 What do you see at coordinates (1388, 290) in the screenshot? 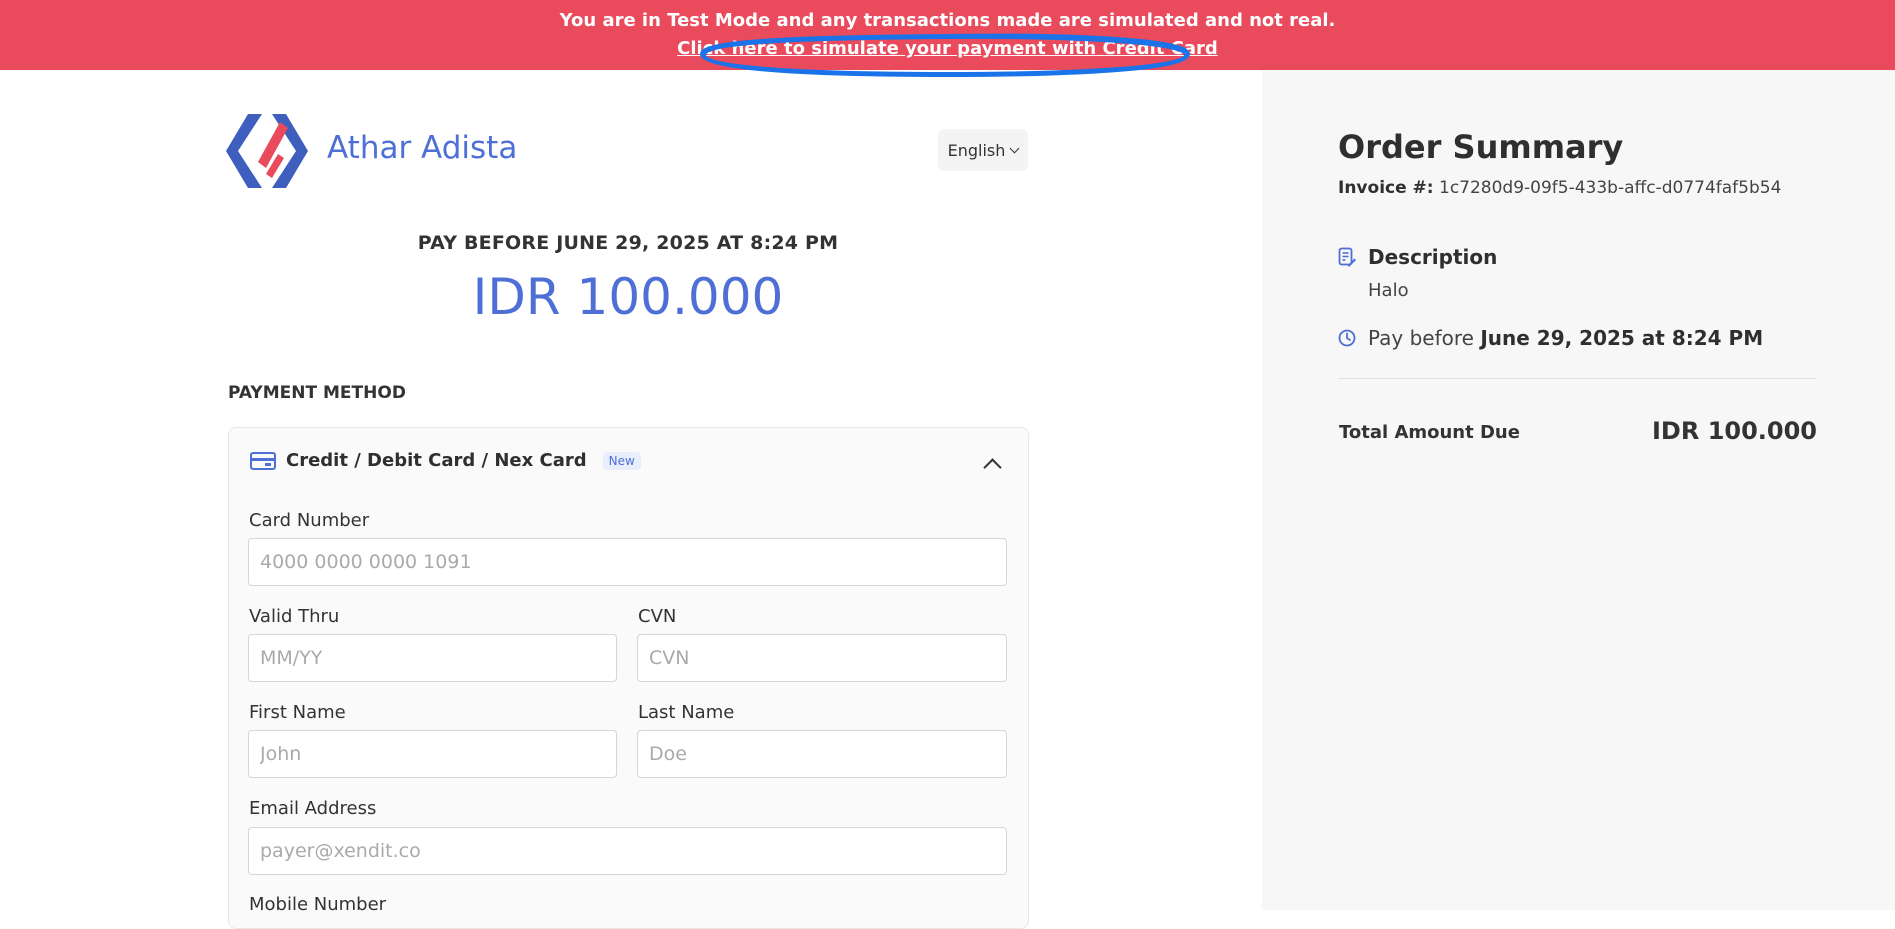
I see `description-value: Halo` at bounding box center [1388, 290].